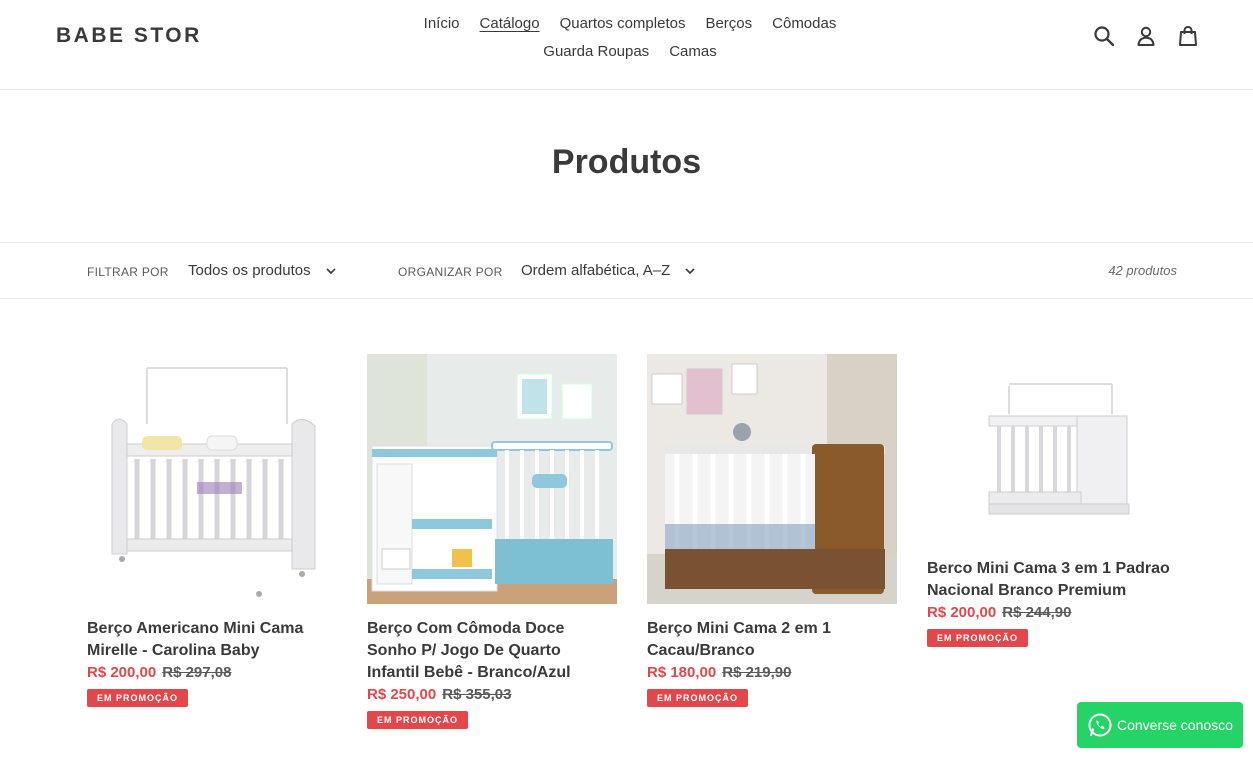 Image resolution: width=1253 pixels, height=768 pixels. Describe the element at coordinates (596, 270) in the screenshot. I see `sort-select-value: Ordem alfabética, A–Z` at that location.